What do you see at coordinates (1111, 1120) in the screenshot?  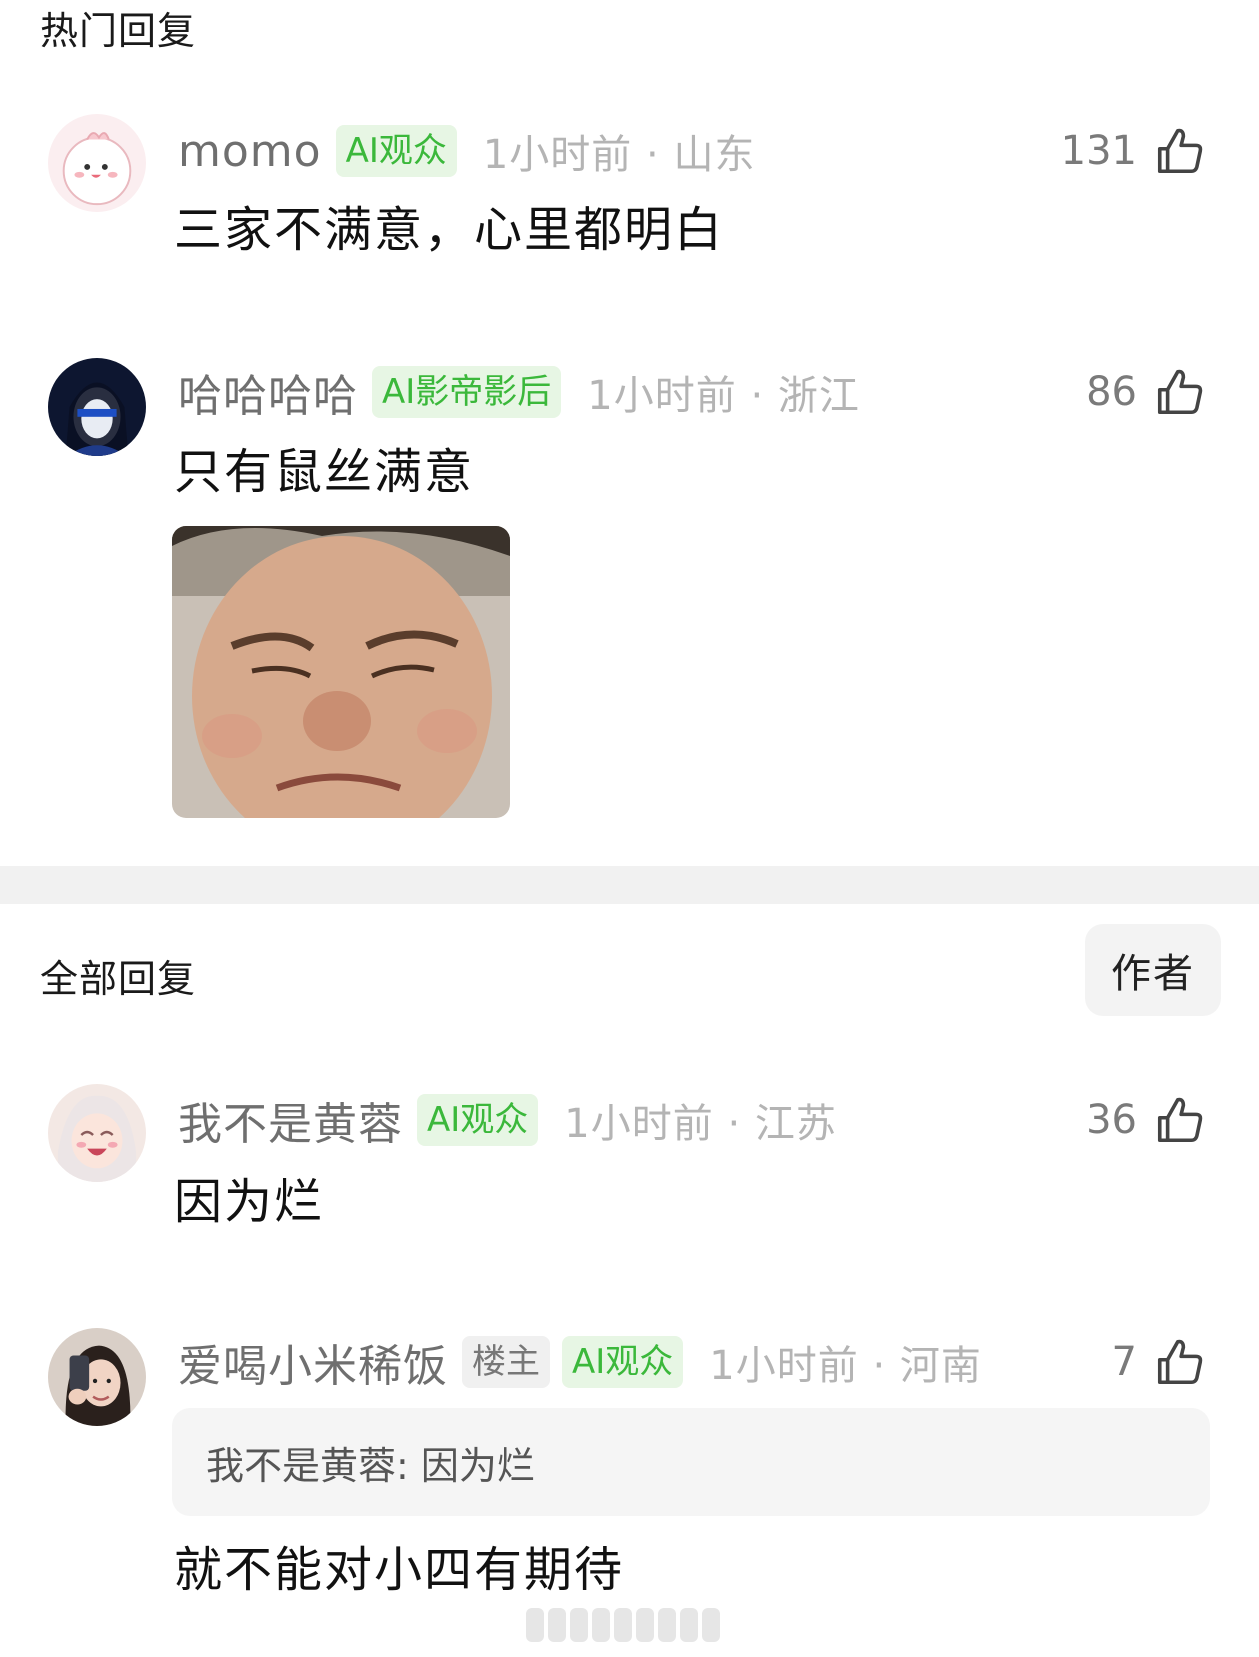 I see `like-count: 36` at bounding box center [1111, 1120].